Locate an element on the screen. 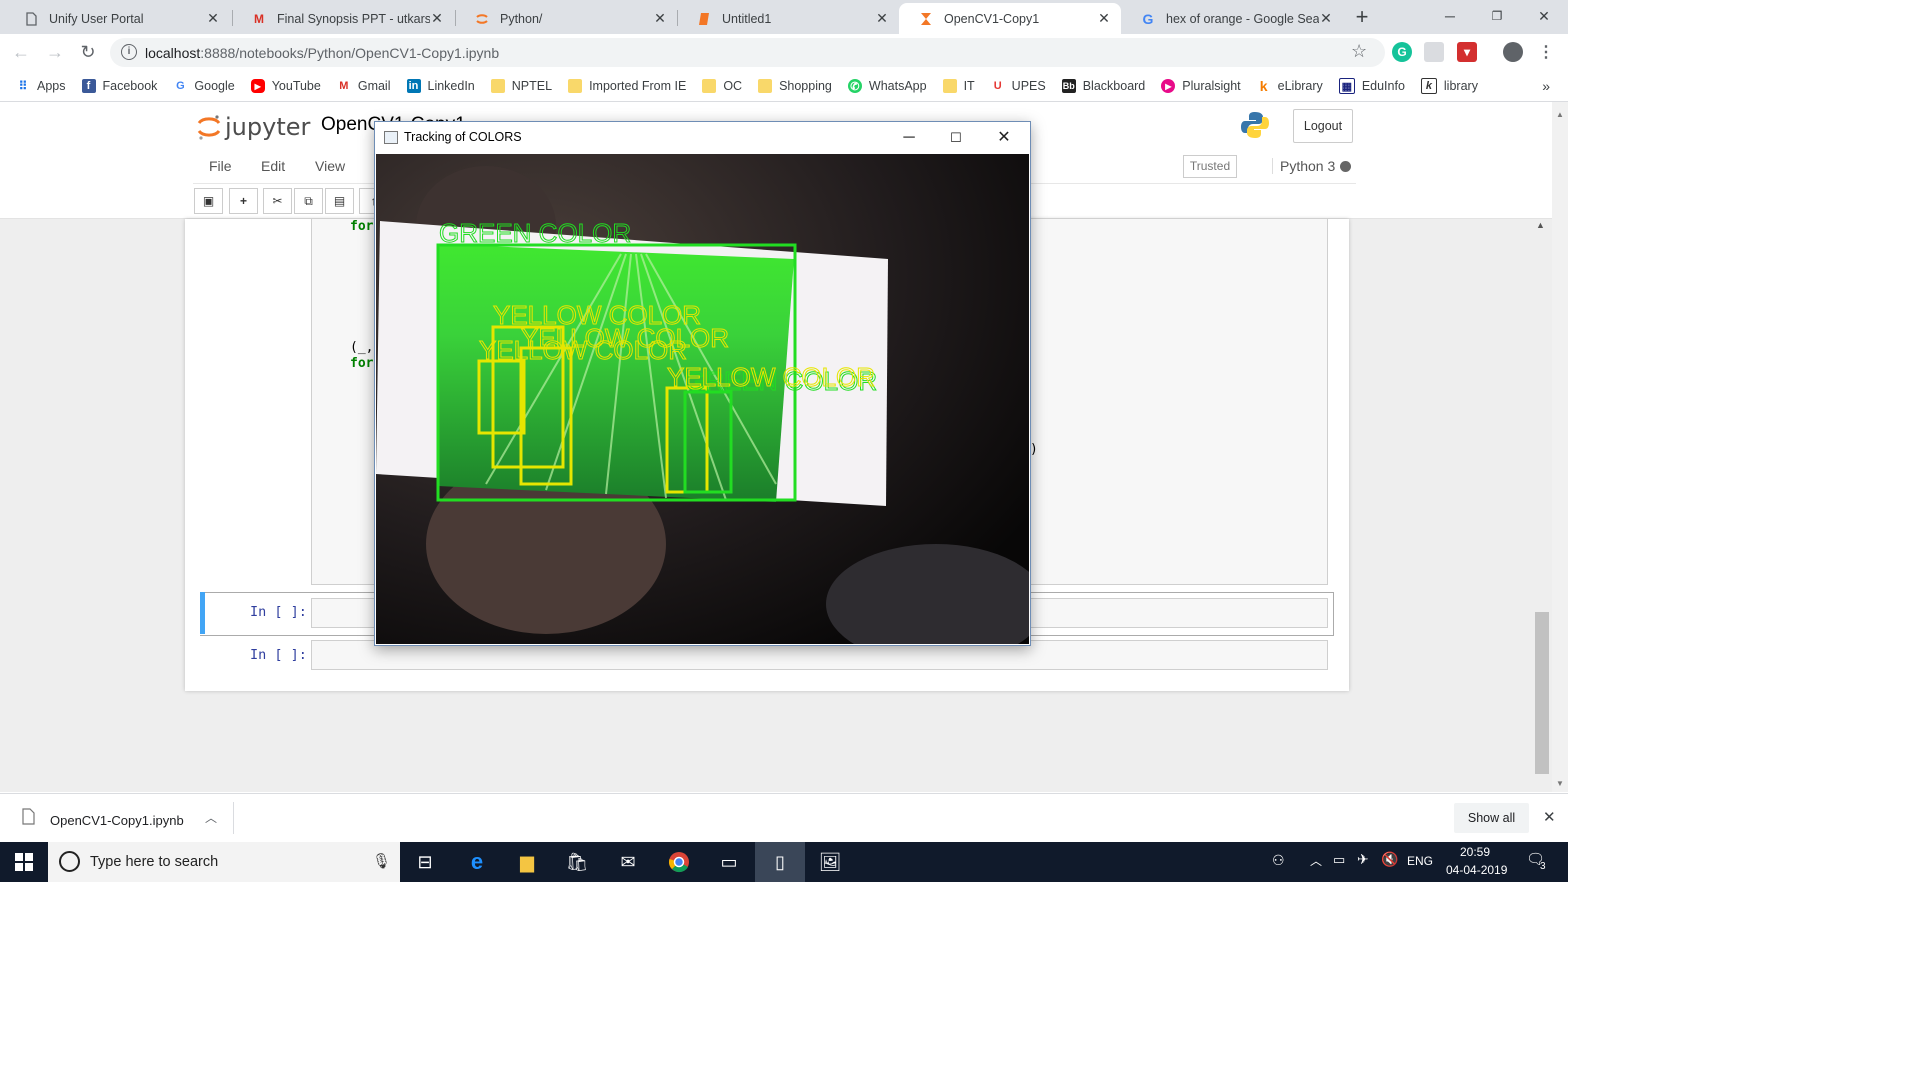 The height and width of the screenshot is (1080, 1920). bookmark-shopping: Shopping is located at coordinates (795, 86).